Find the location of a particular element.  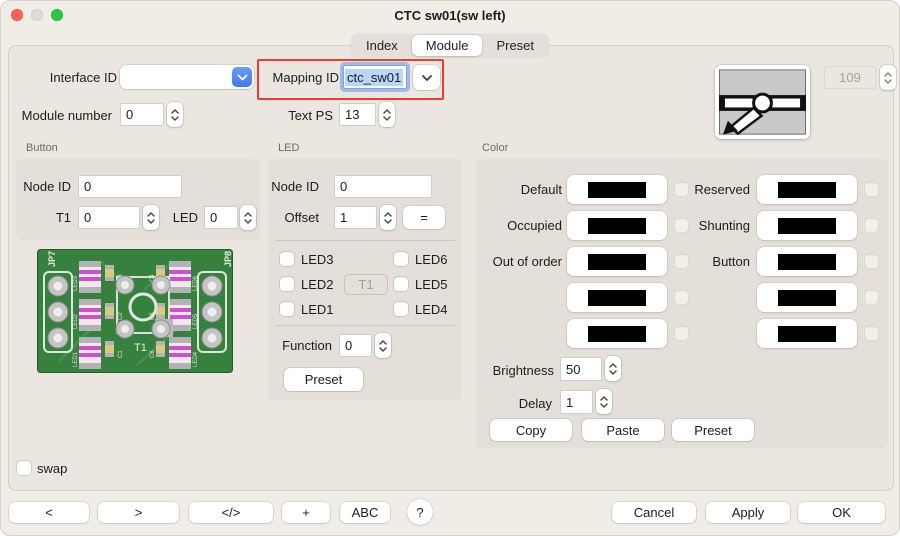

color-extra2-left-checkbox is located at coordinates (681, 333).